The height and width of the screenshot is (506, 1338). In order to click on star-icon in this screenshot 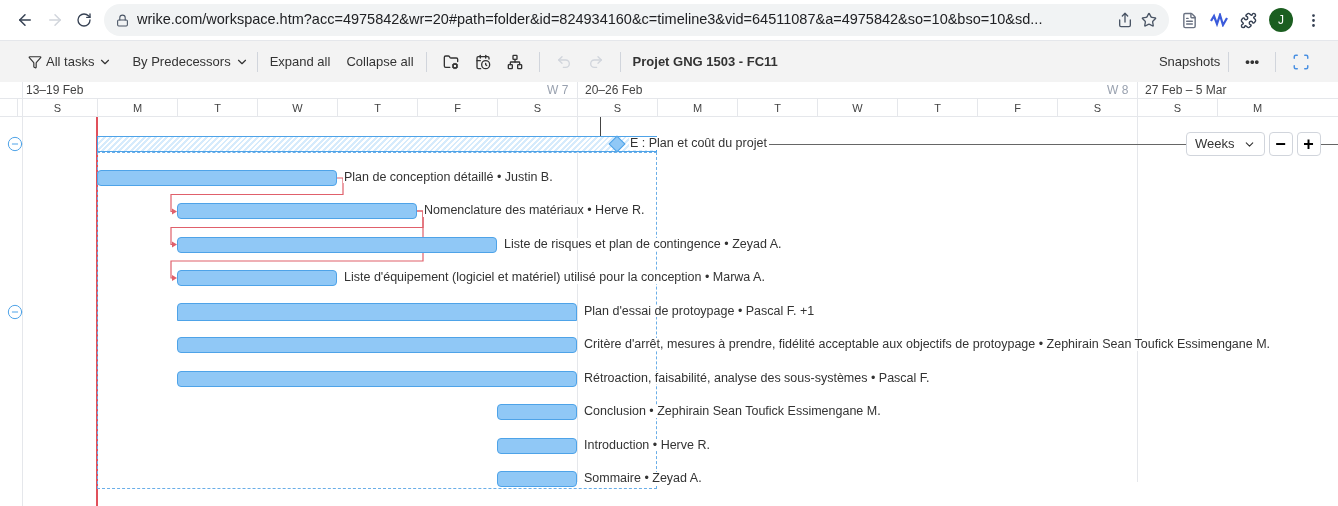, I will do `click(1149, 20)`.